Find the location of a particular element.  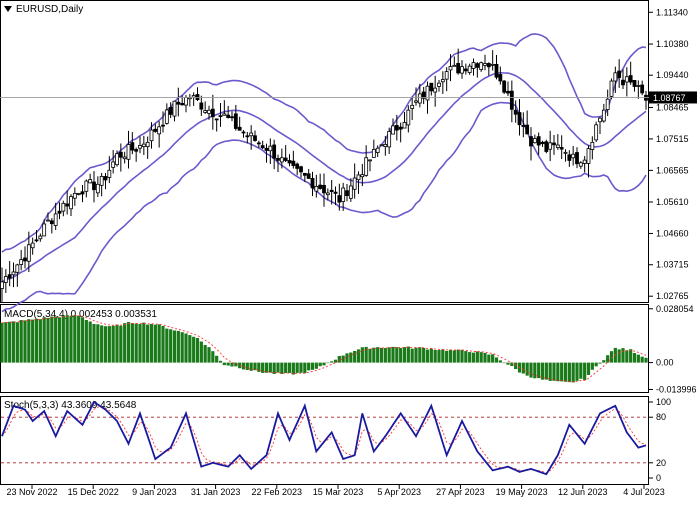

macd-tick-label: 0.028054 is located at coordinates (675, 309).